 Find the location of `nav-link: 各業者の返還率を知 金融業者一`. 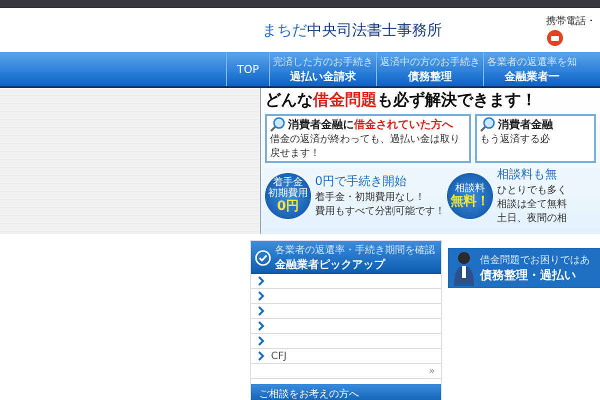

nav-link: 各業者の返還率を知 金融業者一 is located at coordinates (531, 69).